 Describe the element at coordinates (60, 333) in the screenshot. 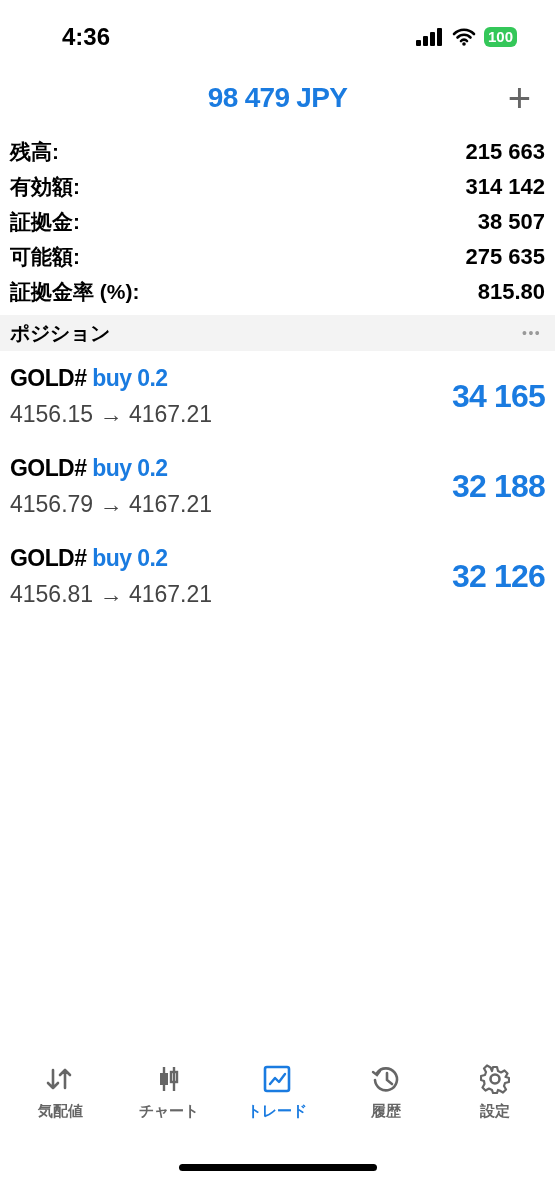

I see `section-title: ポジション` at that location.